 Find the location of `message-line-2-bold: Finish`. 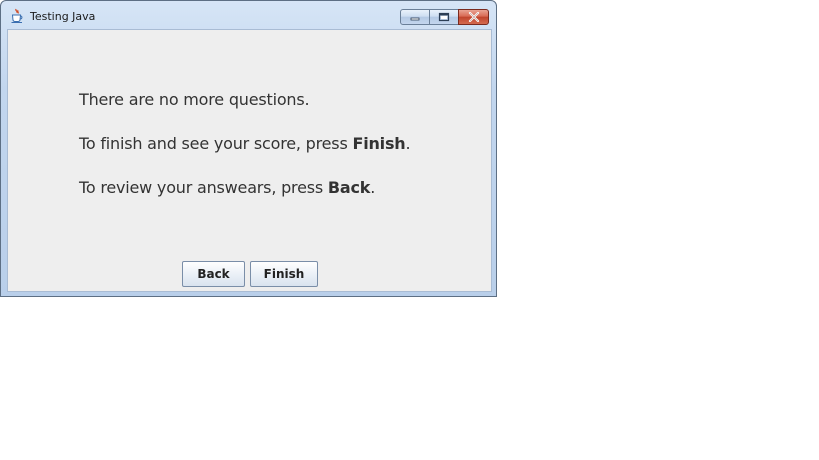

message-line-2-bold: Finish is located at coordinates (379, 143).